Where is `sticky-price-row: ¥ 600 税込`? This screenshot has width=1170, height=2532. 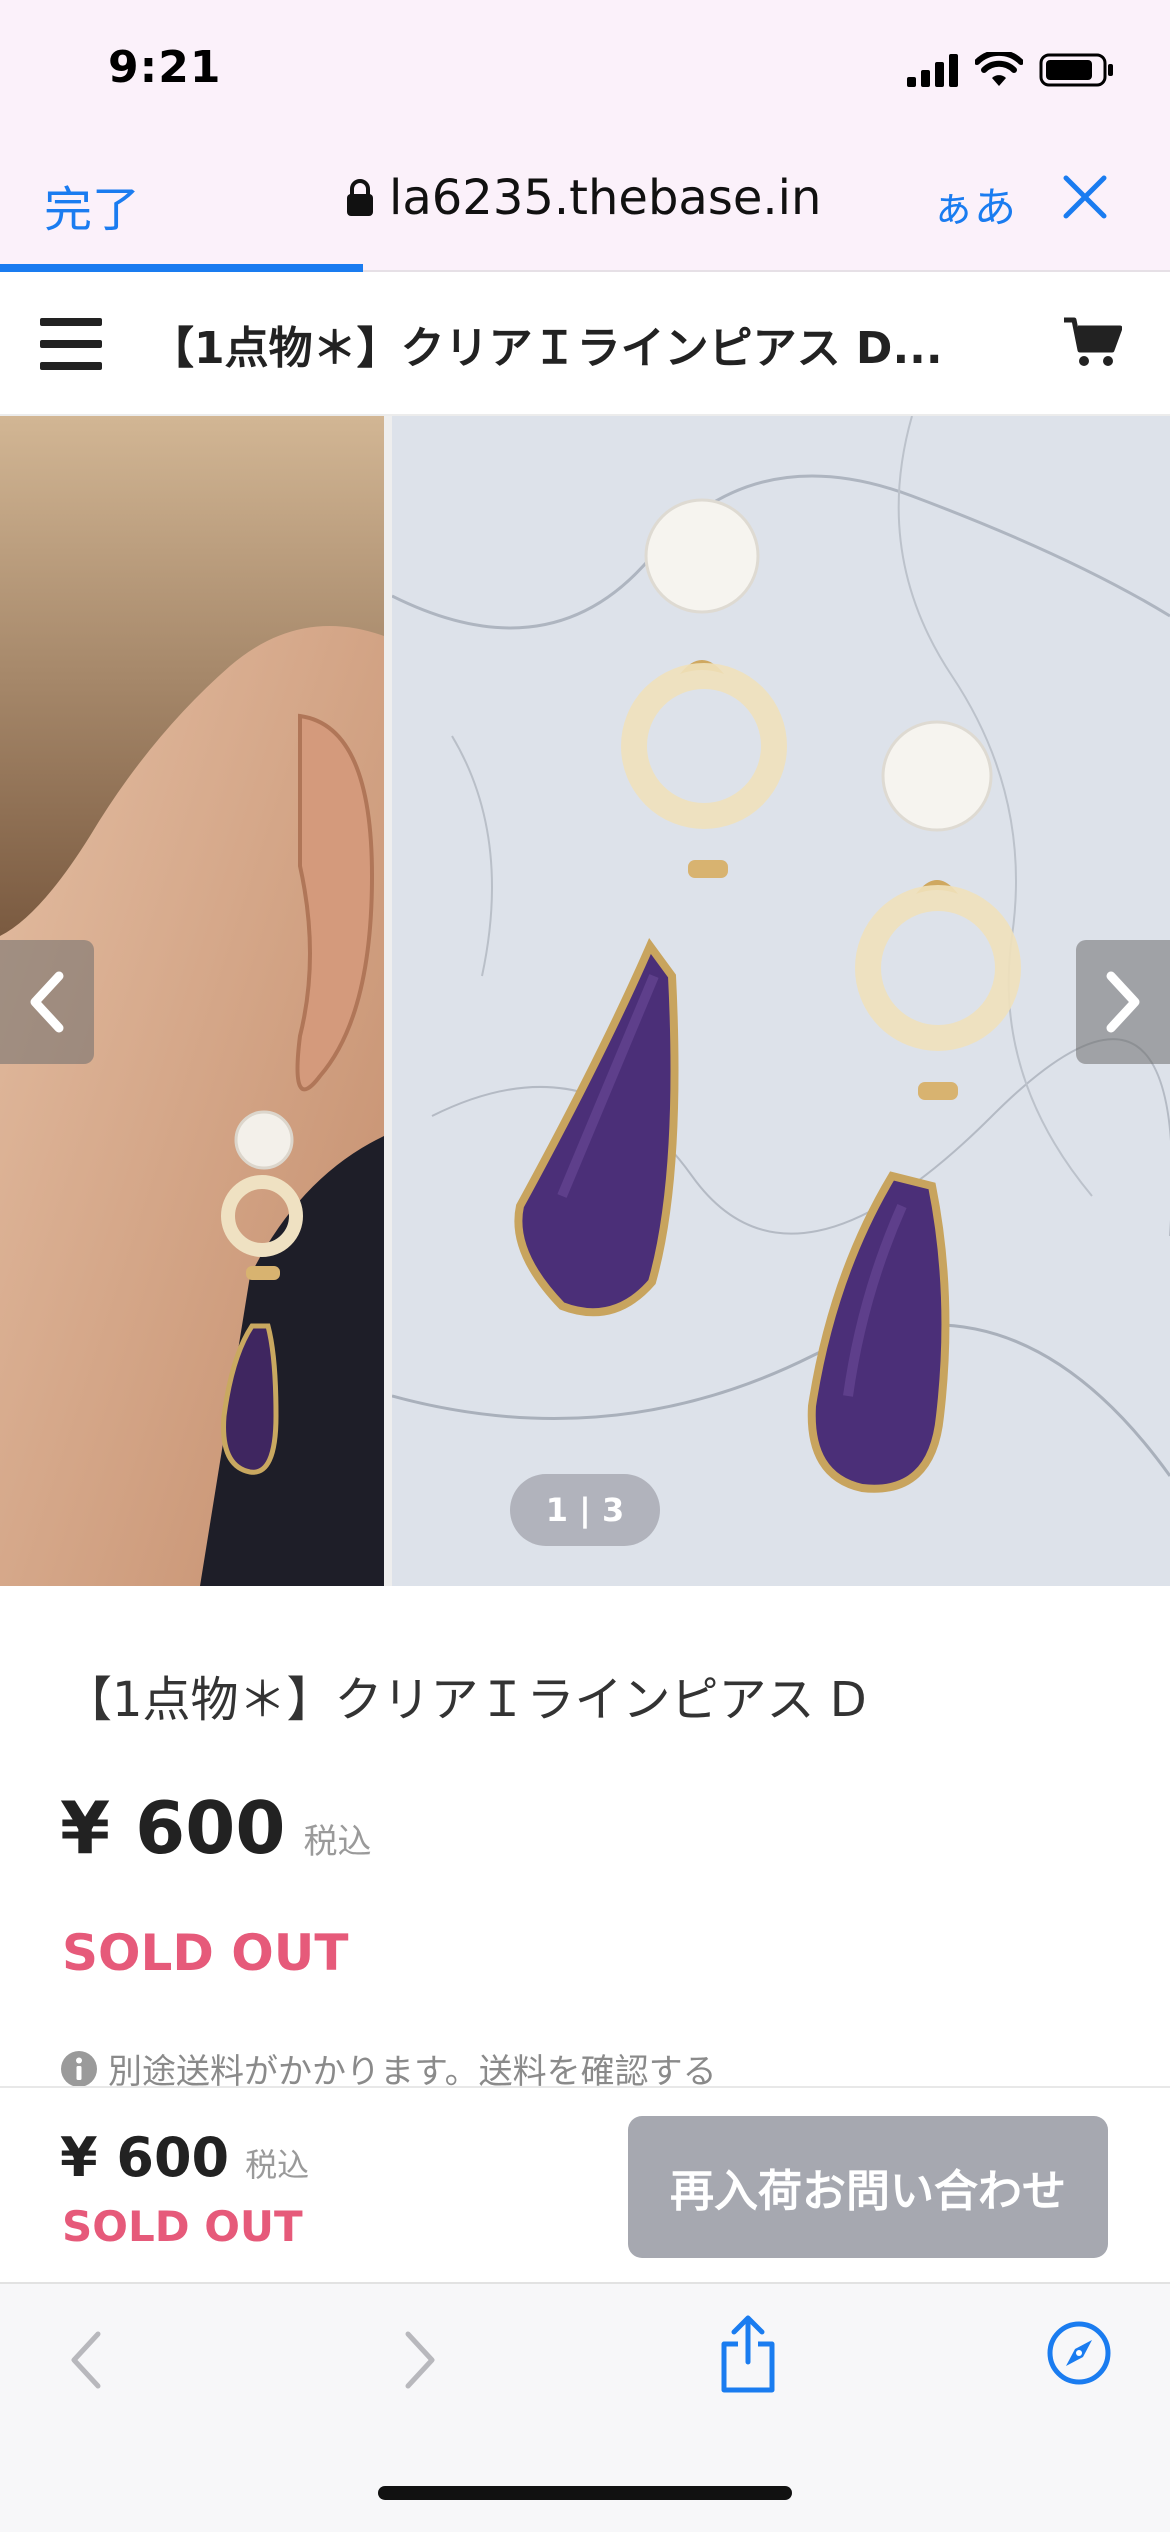
sticky-price-row: ¥ 600 税込 is located at coordinates (184, 2157).